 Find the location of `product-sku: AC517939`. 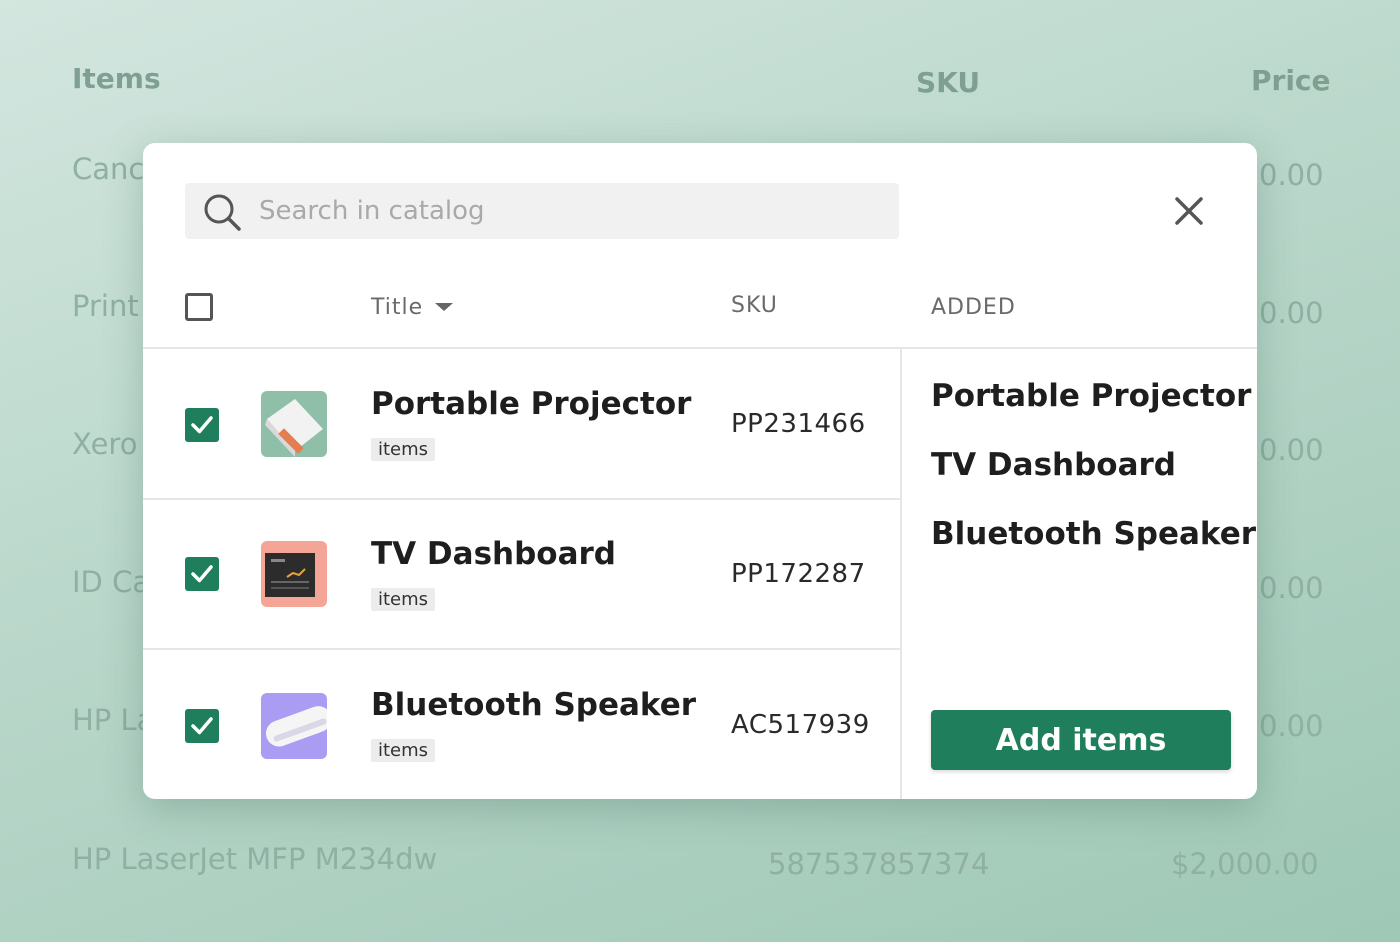

product-sku: AC517939 is located at coordinates (800, 725).